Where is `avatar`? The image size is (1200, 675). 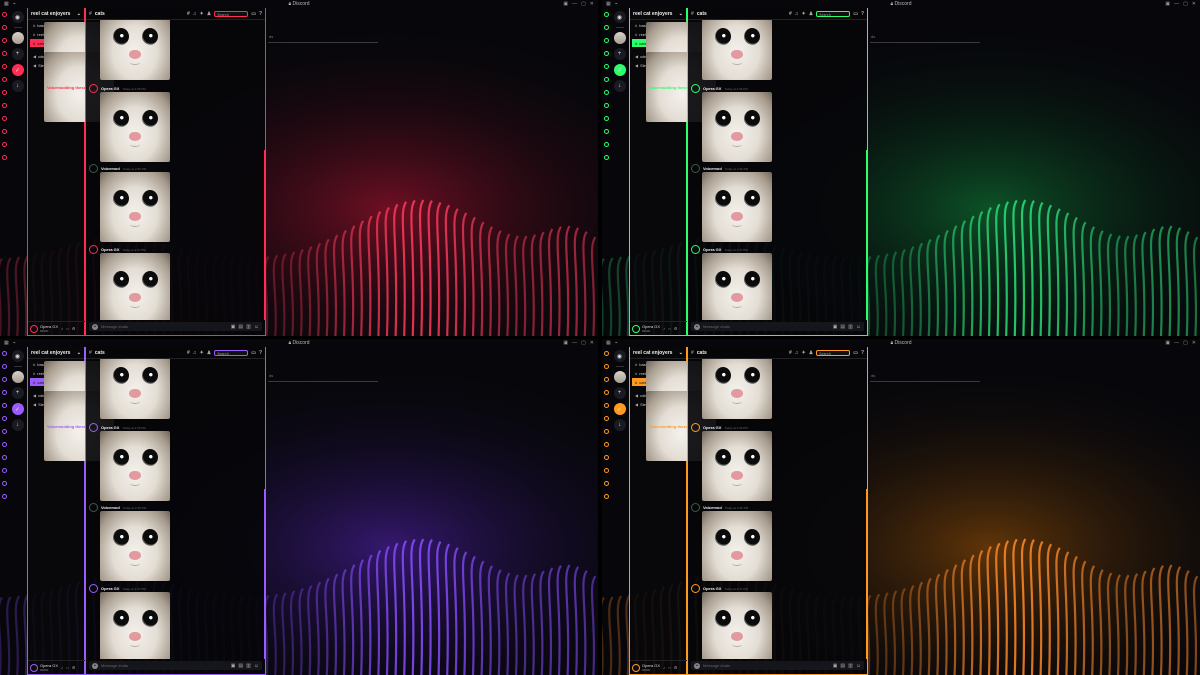 avatar is located at coordinates (34, 328).